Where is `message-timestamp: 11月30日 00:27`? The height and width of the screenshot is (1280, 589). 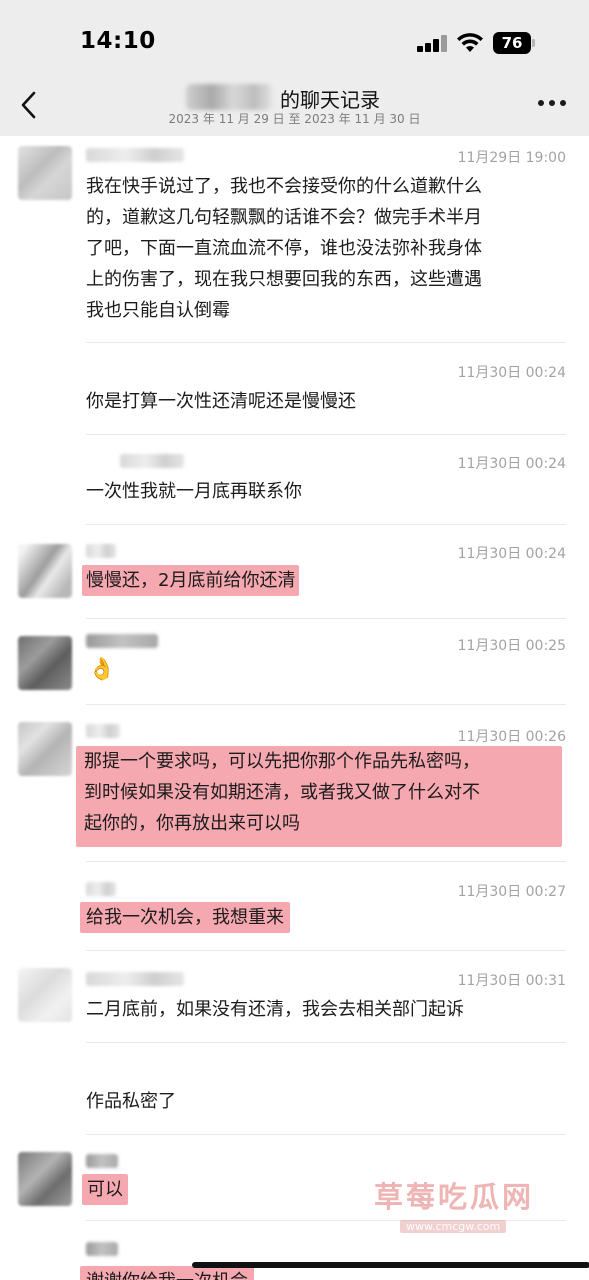 message-timestamp: 11月30日 00:27 is located at coordinates (511, 892).